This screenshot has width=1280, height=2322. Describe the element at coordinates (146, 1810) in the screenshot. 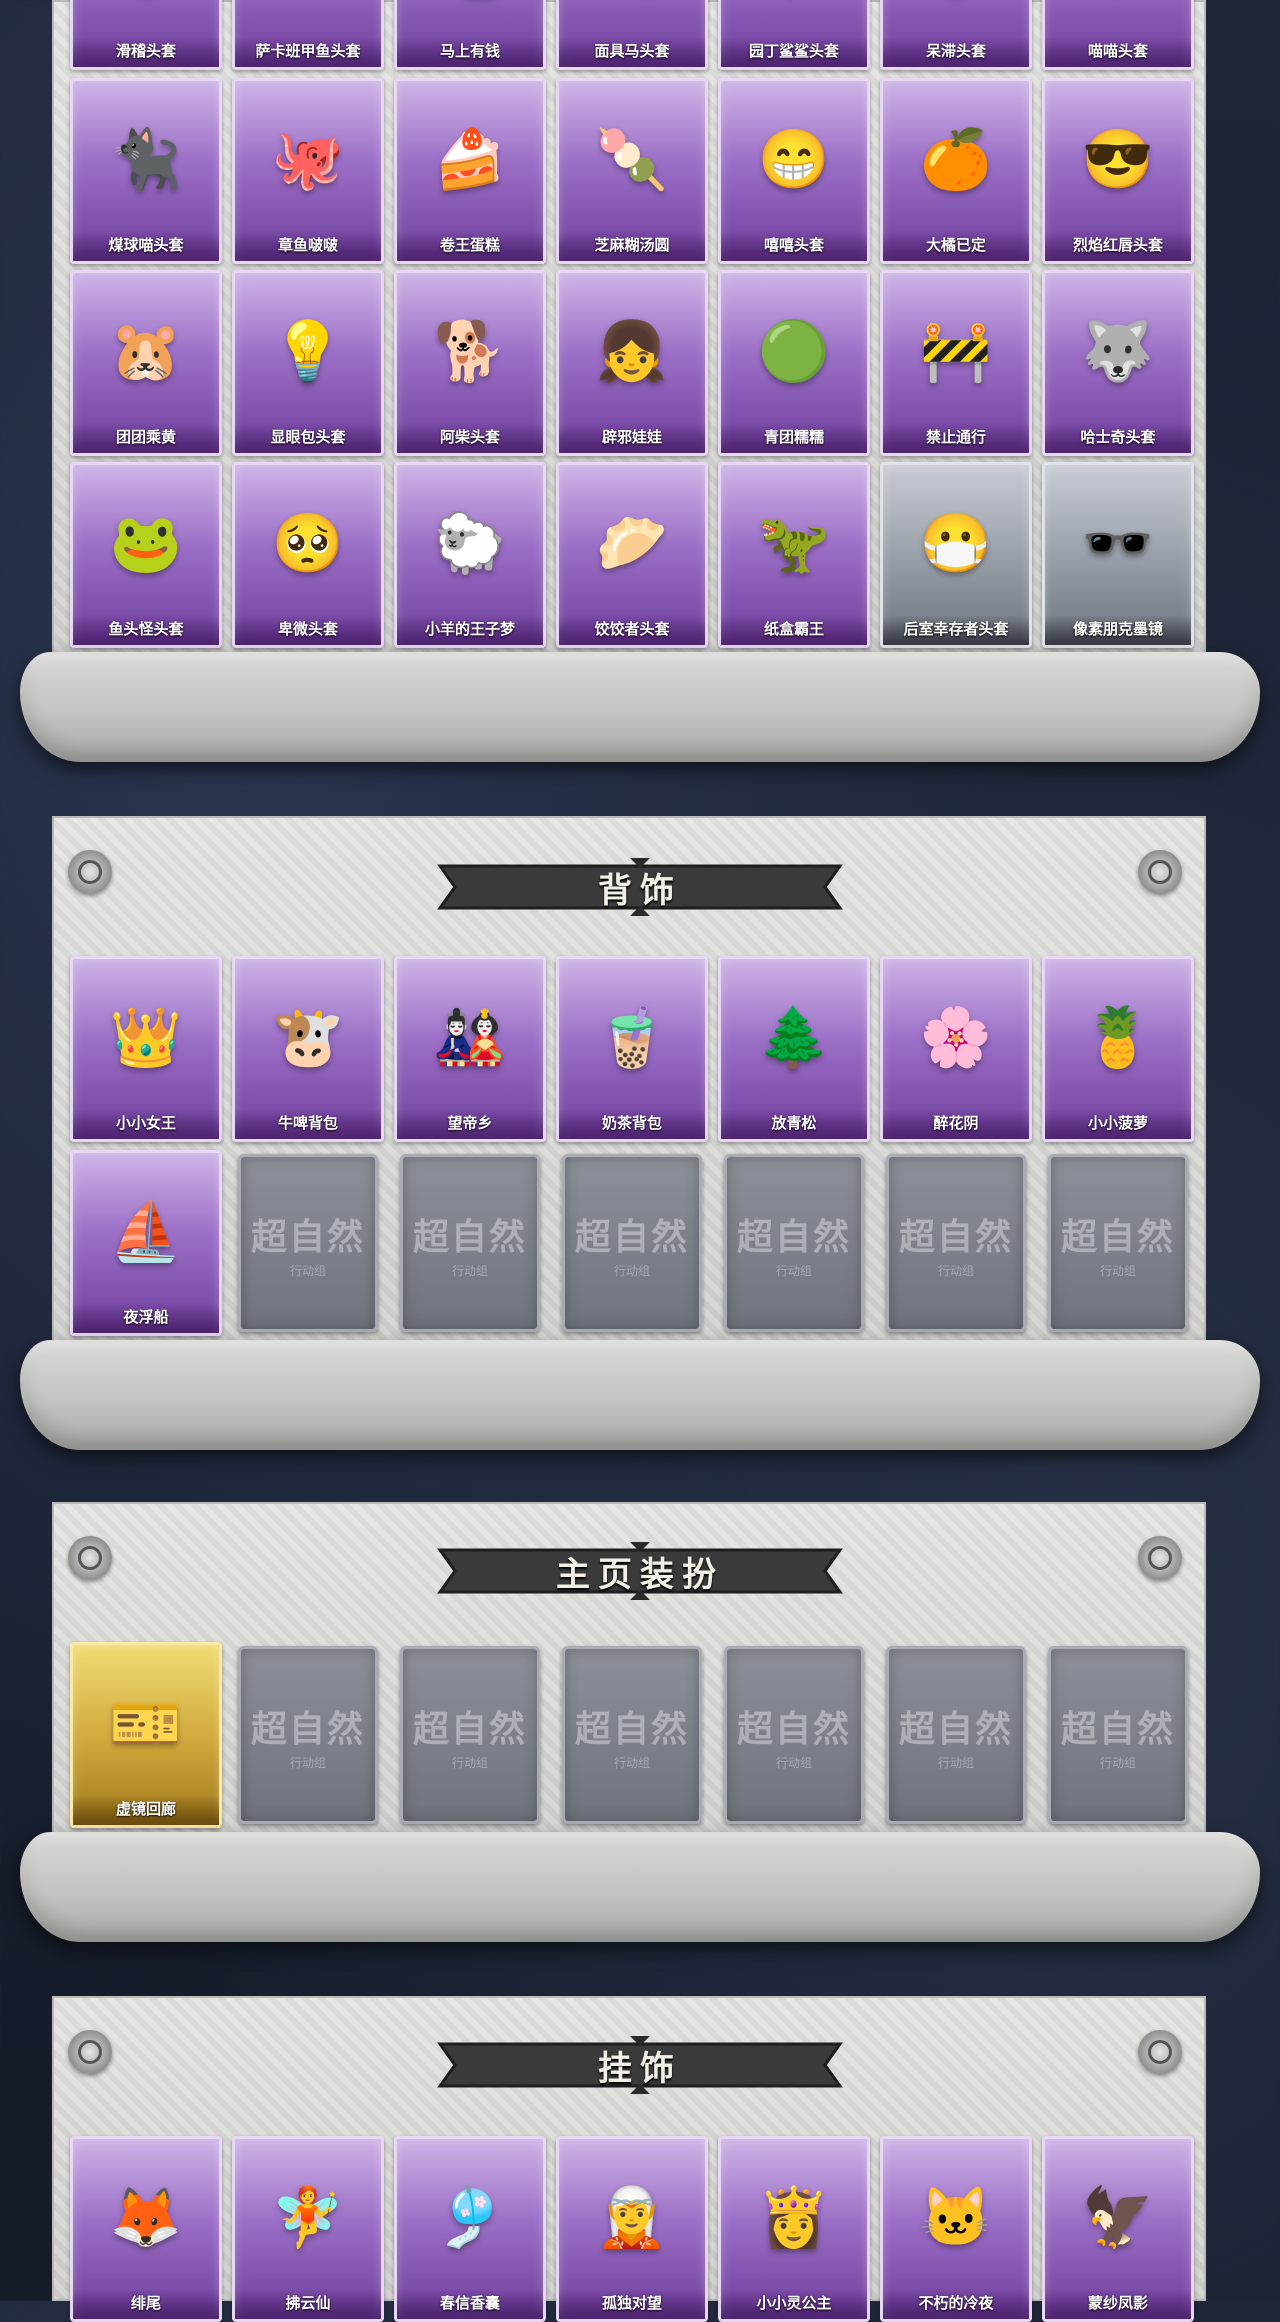

I see `item-name: 虚镜回廊` at that location.